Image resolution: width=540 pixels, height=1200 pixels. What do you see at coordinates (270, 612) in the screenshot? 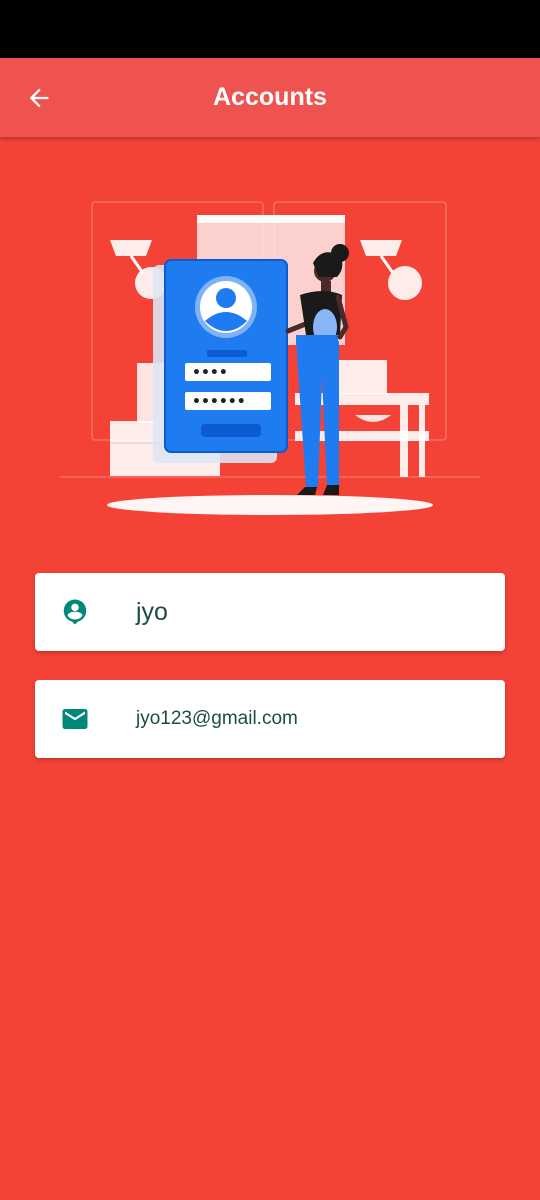
I see `name-card: jyo` at bounding box center [270, 612].